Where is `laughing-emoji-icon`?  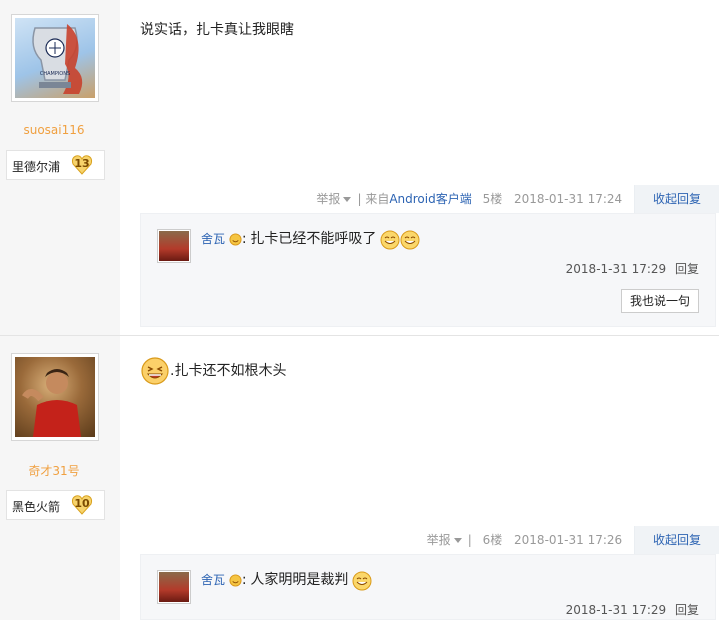
laughing-emoji-icon is located at coordinates (155, 371).